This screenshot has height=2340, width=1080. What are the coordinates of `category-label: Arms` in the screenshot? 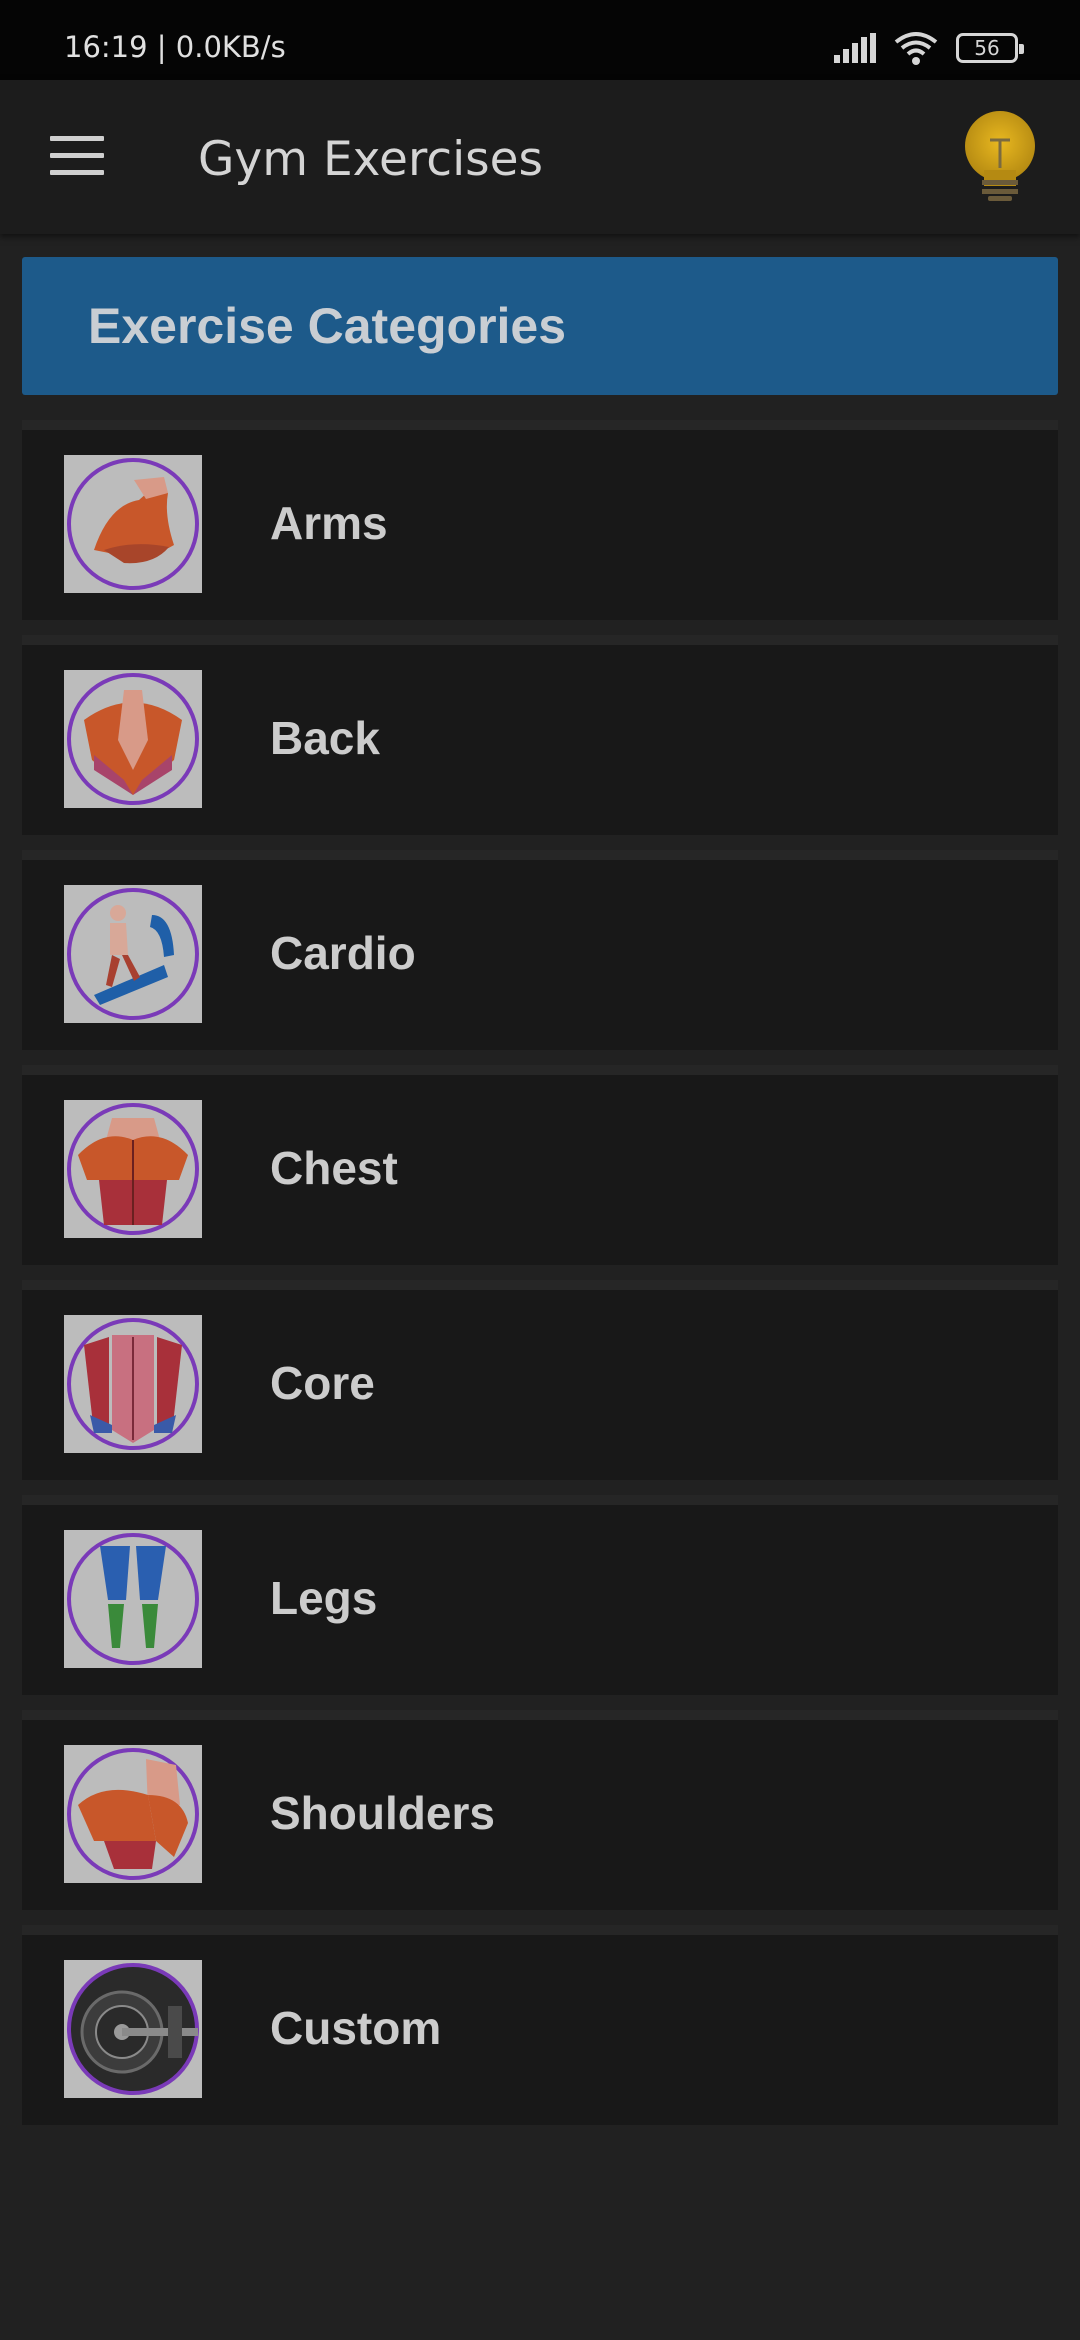 It's located at (329, 523).